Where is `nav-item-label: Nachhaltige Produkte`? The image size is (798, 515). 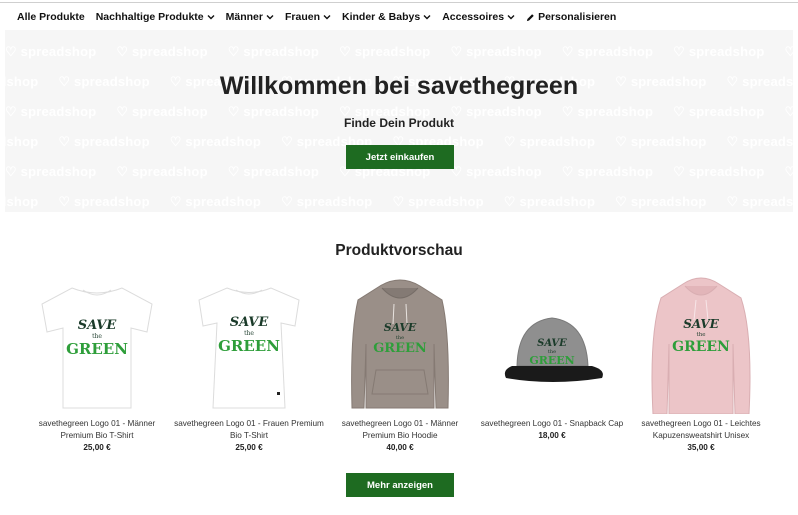
nav-item-label: Nachhaltige Produkte is located at coordinates (149, 17).